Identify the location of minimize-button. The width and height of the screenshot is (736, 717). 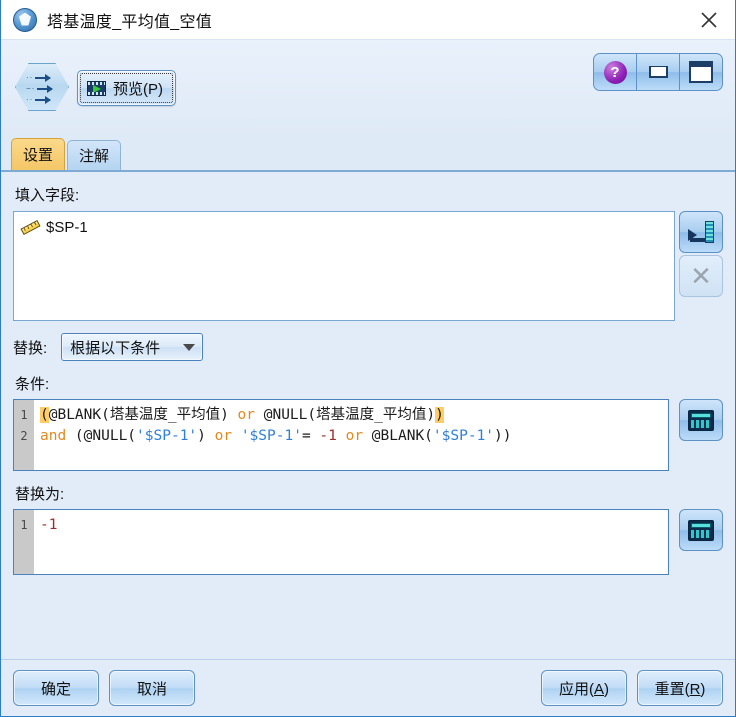
(658, 72).